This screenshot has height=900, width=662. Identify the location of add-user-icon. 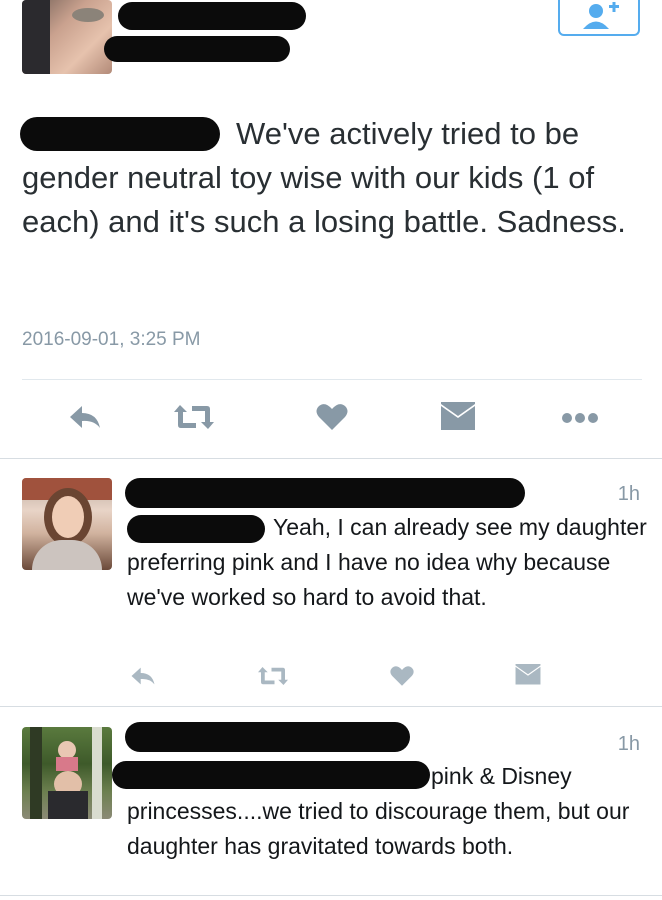
(601, 15).